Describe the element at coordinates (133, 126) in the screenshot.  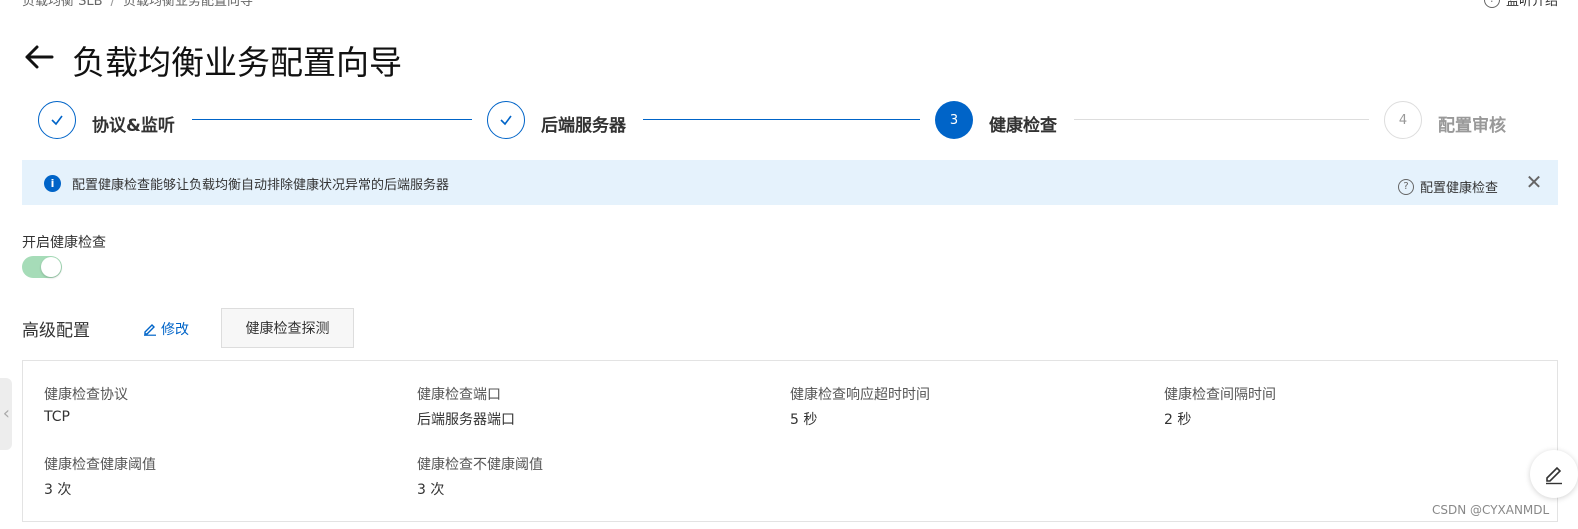
I see `step-1-label: 协议&监听` at that location.